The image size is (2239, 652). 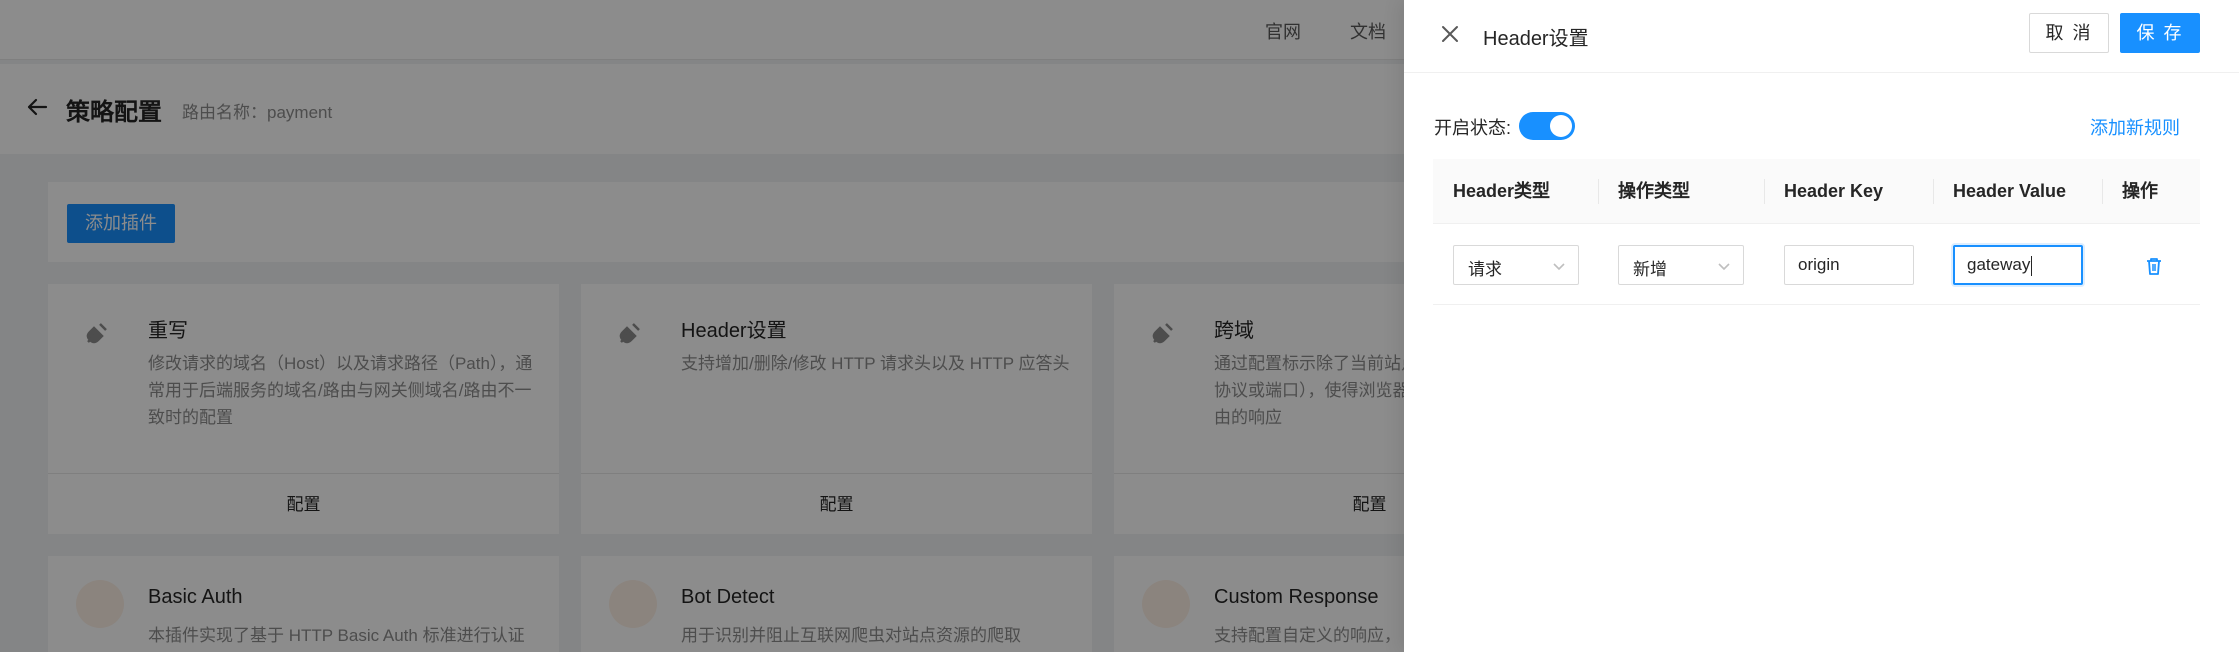 I want to click on table-row: 请求 新增 origin gateway, so click(x=1816, y=264).